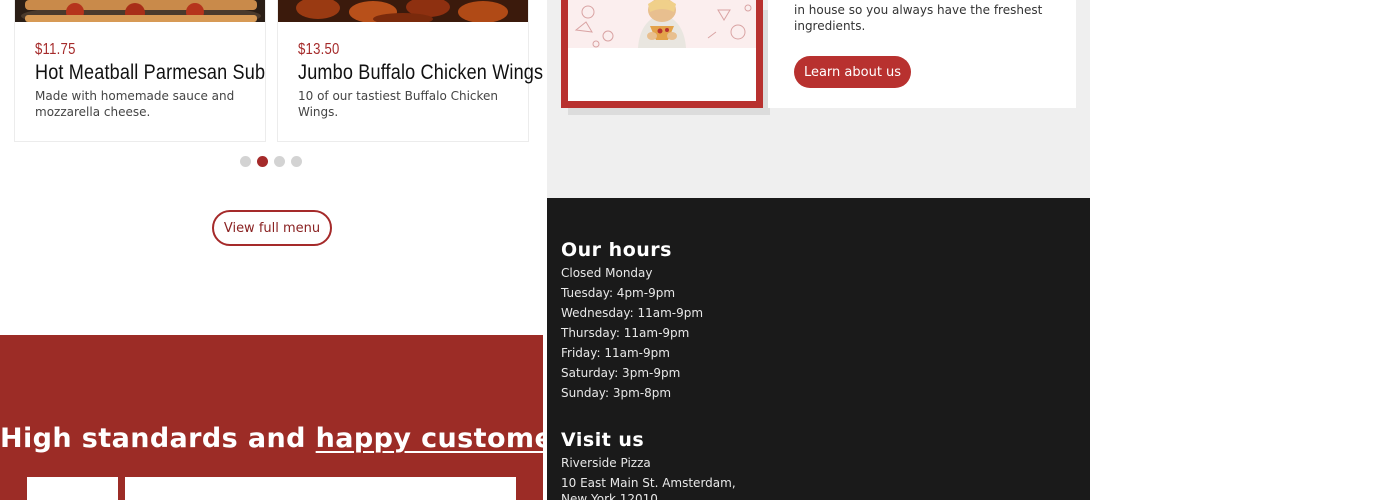 Image resolution: width=1400 pixels, height=500 pixels. Describe the element at coordinates (272, 228) in the screenshot. I see `view-full-menu-button: View full menu` at that location.